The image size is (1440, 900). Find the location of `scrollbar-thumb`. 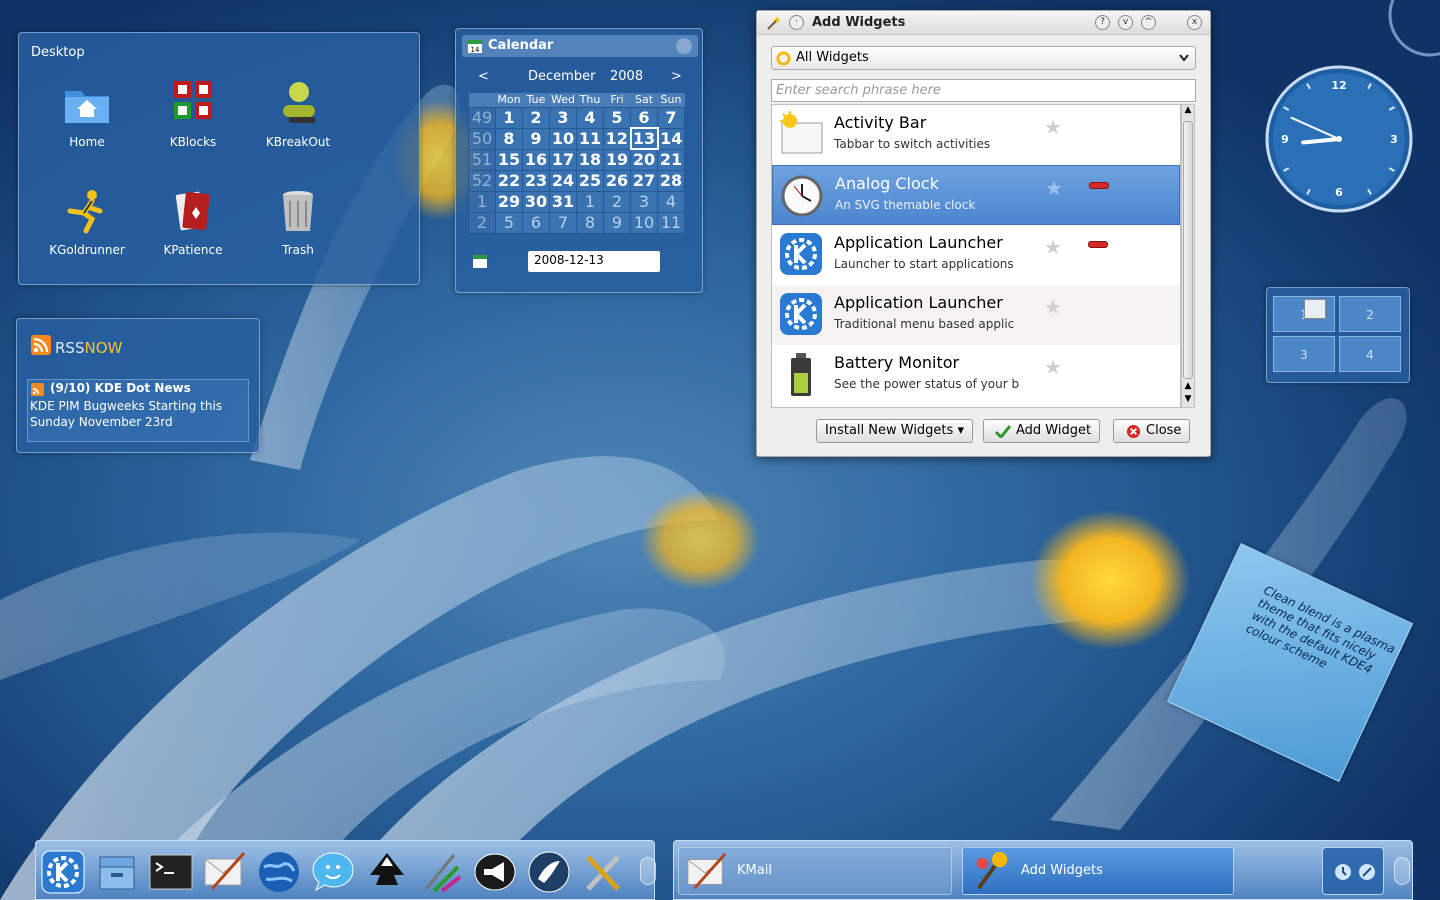

scrollbar-thumb is located at coordinates (1188, 250).